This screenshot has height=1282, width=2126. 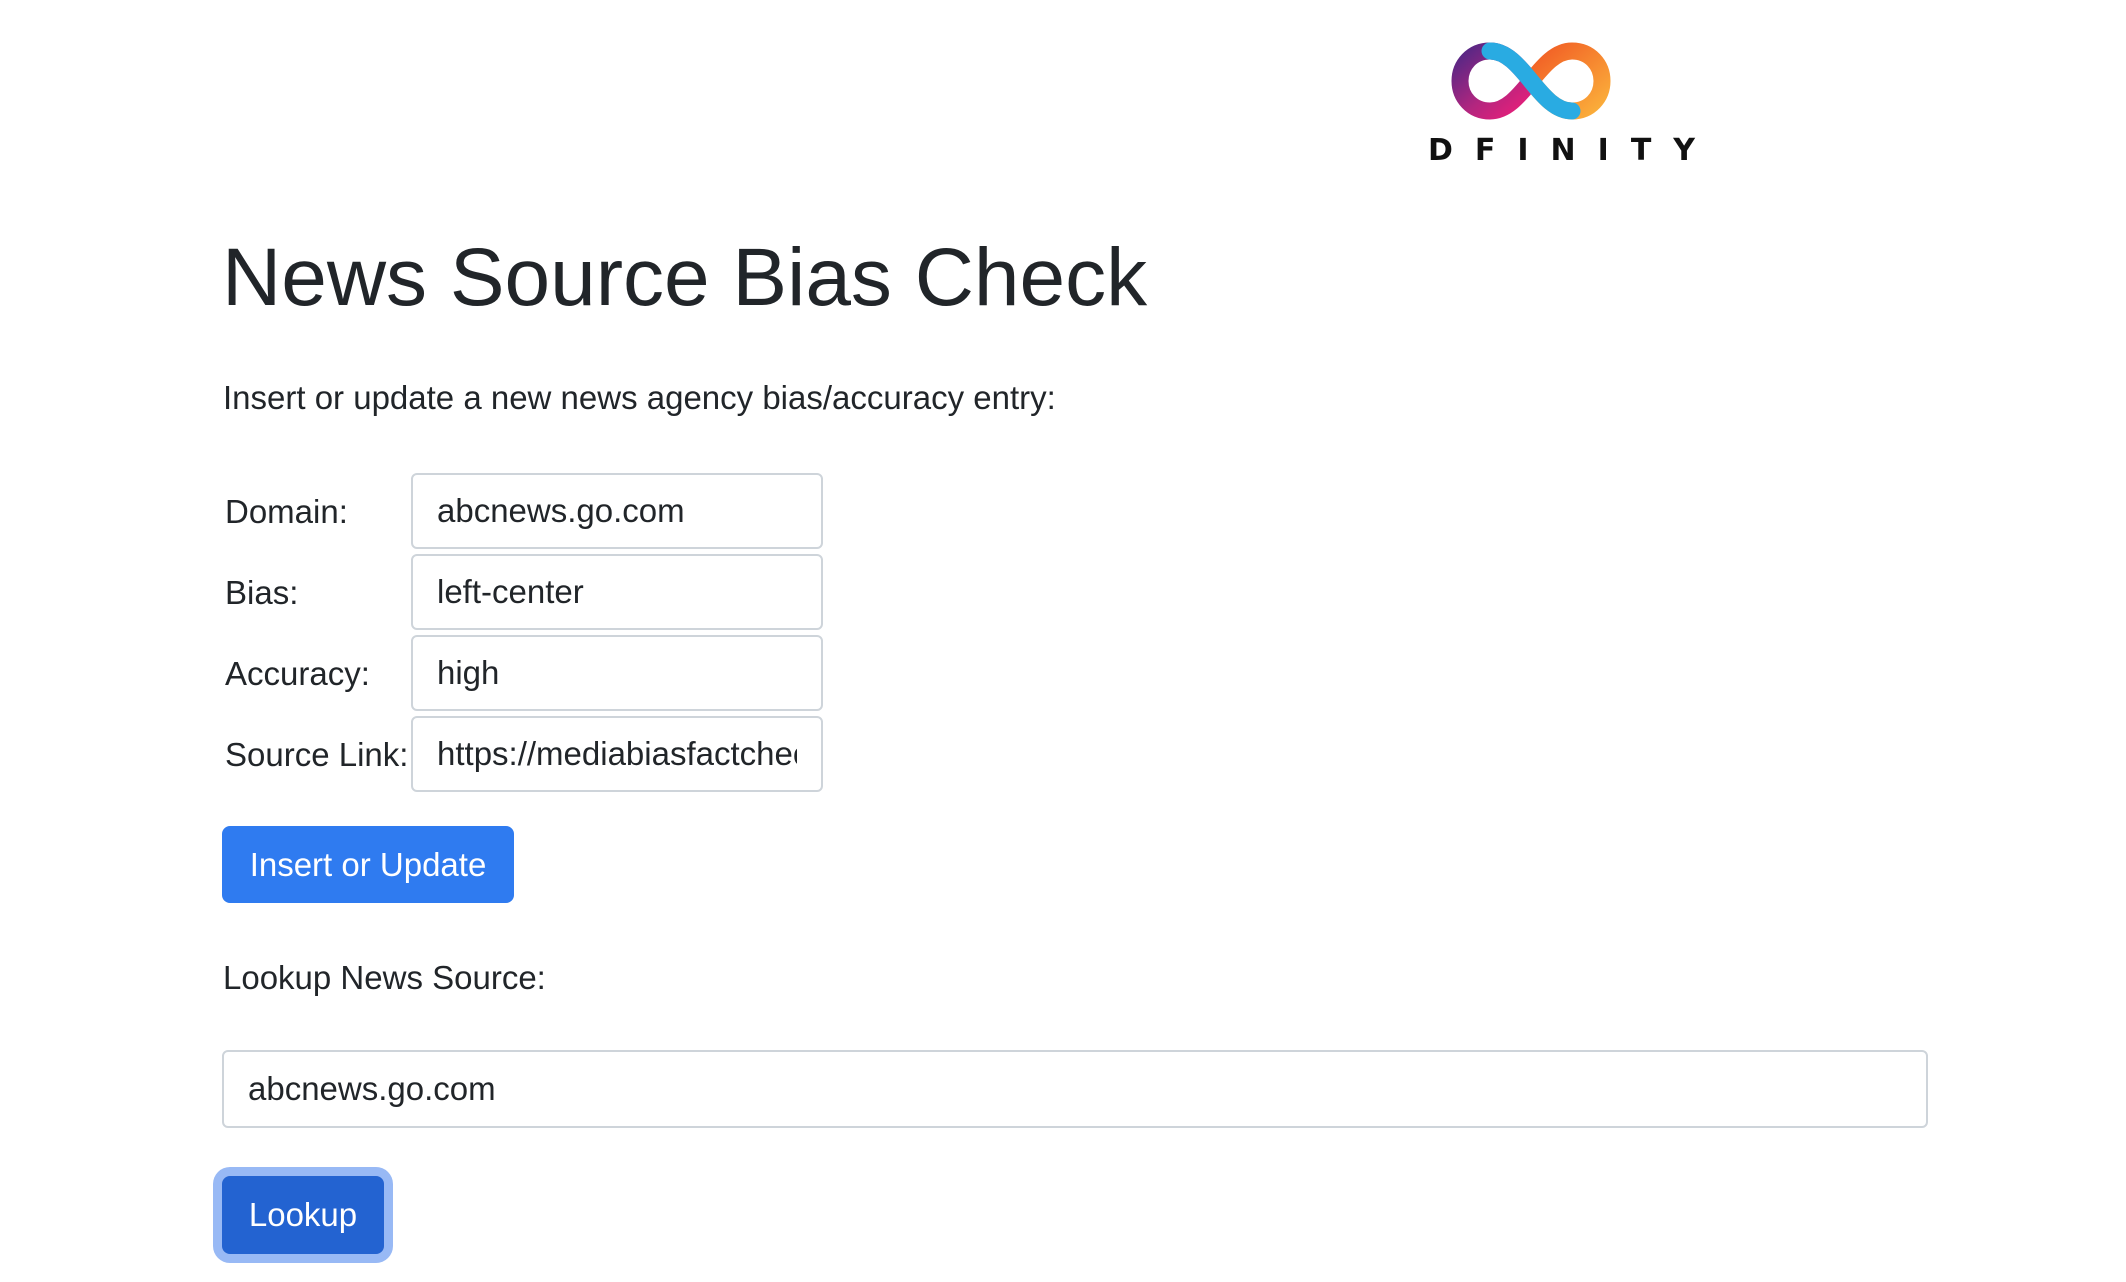 What do you see at coordinates (617, 754) in the screenshot?
I see `source-link-input` at bounding box center [617, 754].